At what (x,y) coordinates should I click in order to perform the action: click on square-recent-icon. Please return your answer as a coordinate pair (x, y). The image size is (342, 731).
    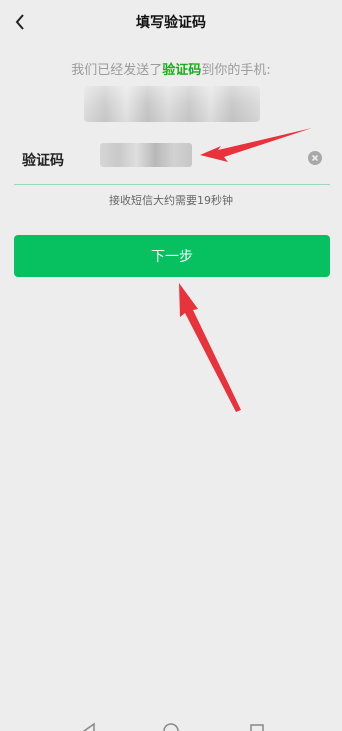
    Looking at the image, I should click on (257, 726).